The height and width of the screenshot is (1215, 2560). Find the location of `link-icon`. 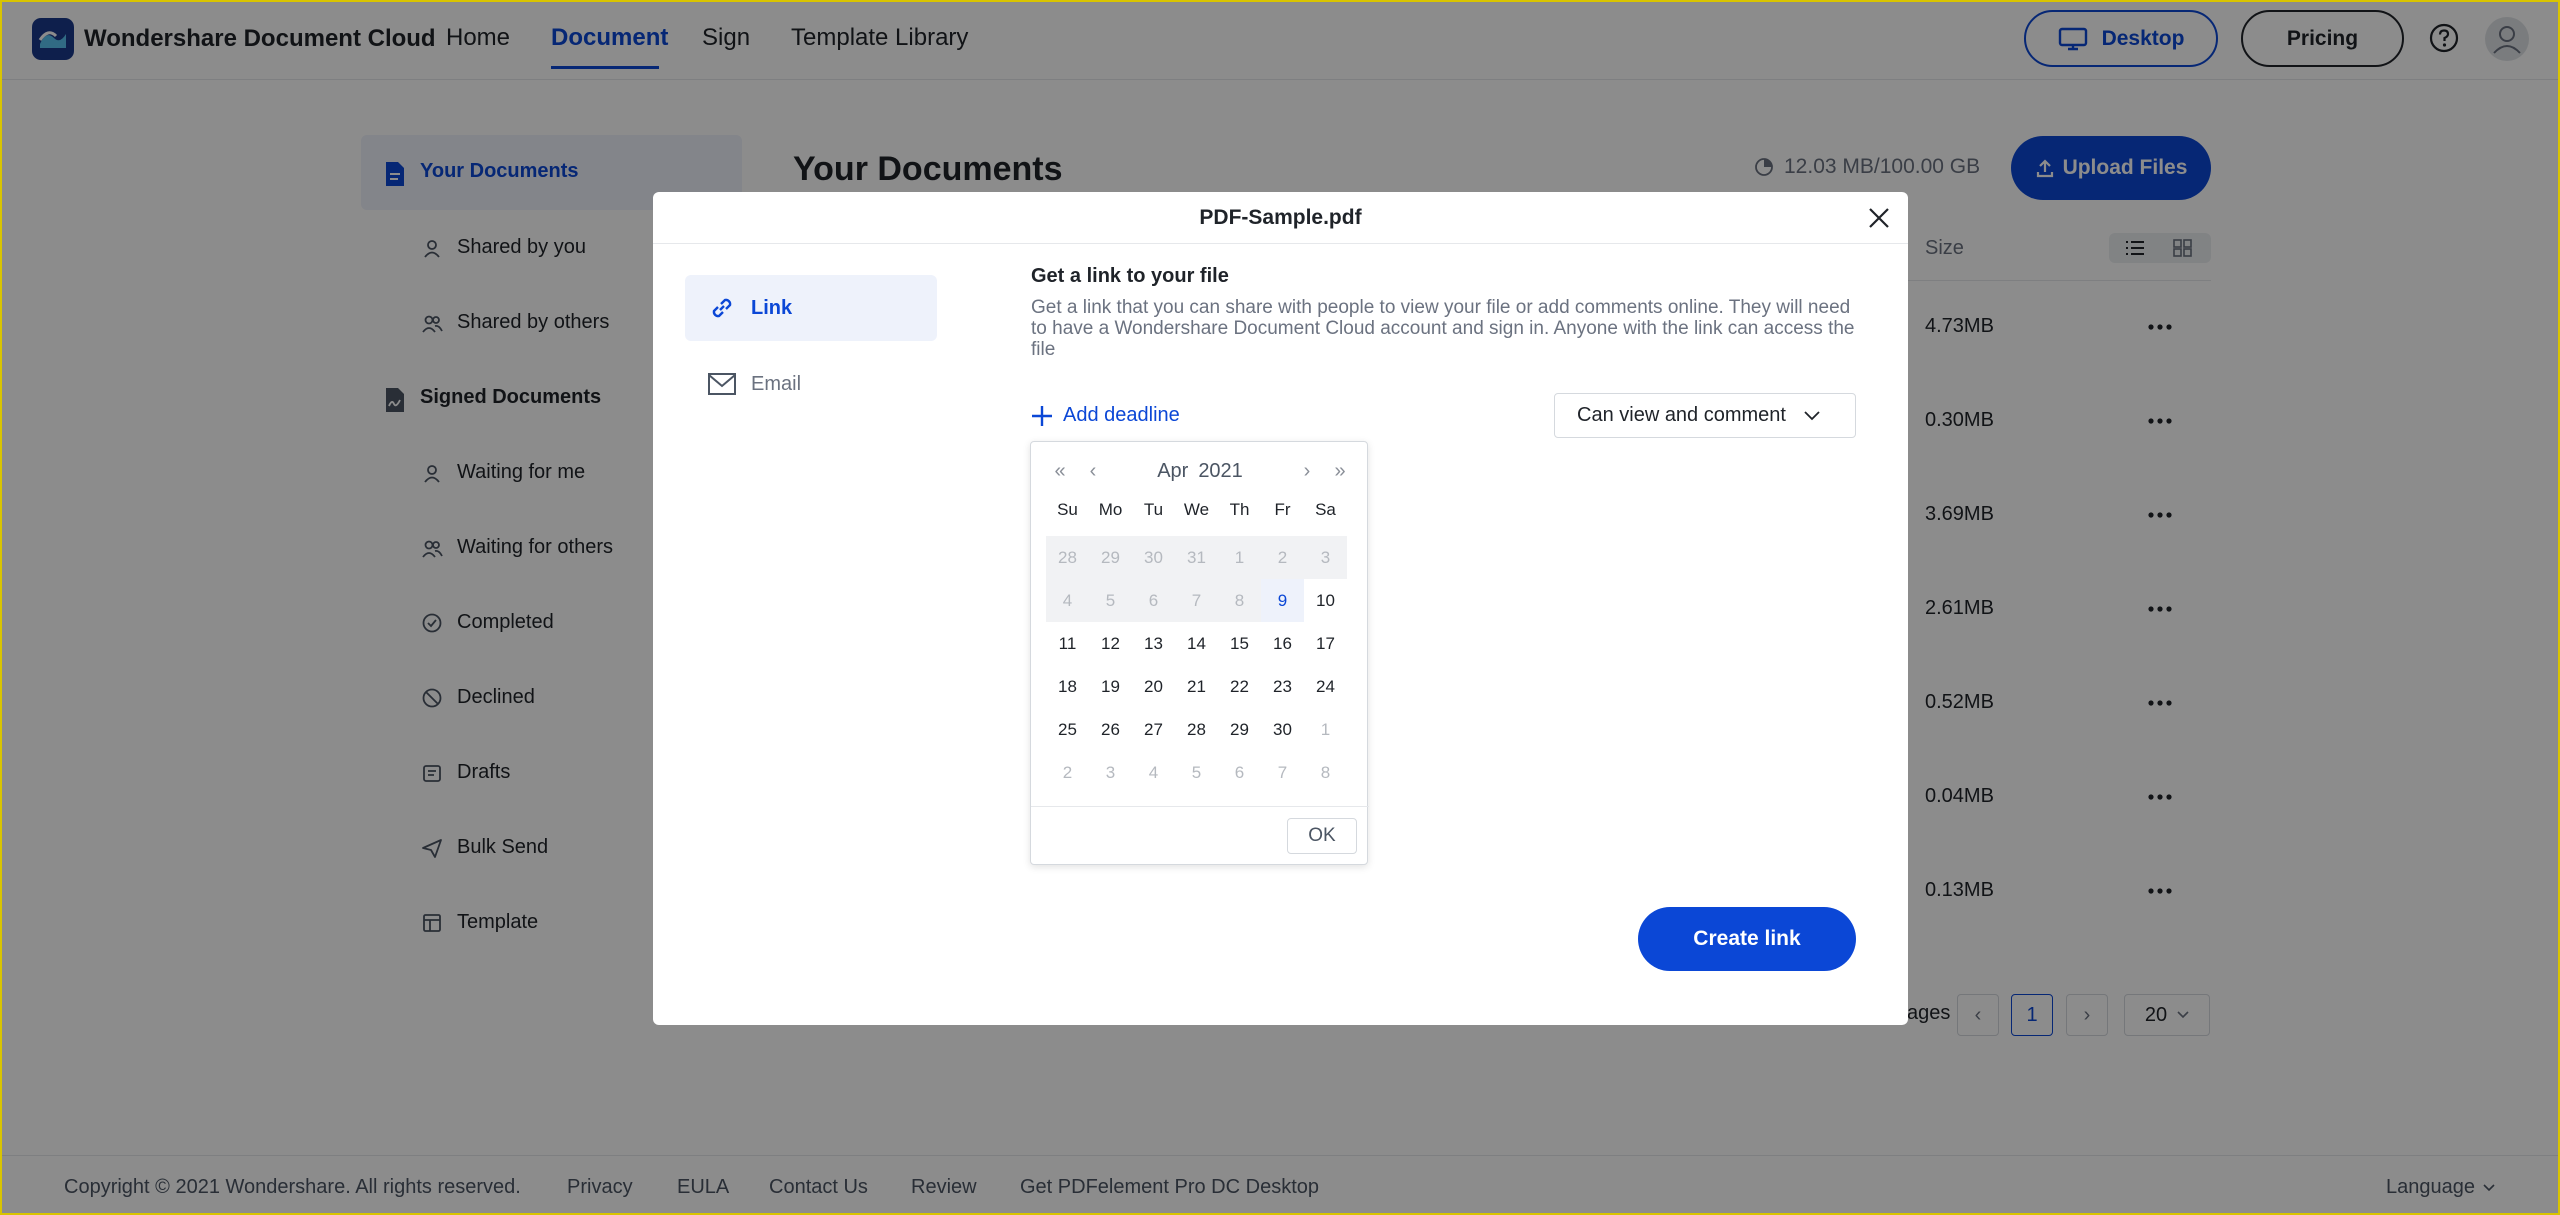

link-icon is located at coordinates (722, 308).